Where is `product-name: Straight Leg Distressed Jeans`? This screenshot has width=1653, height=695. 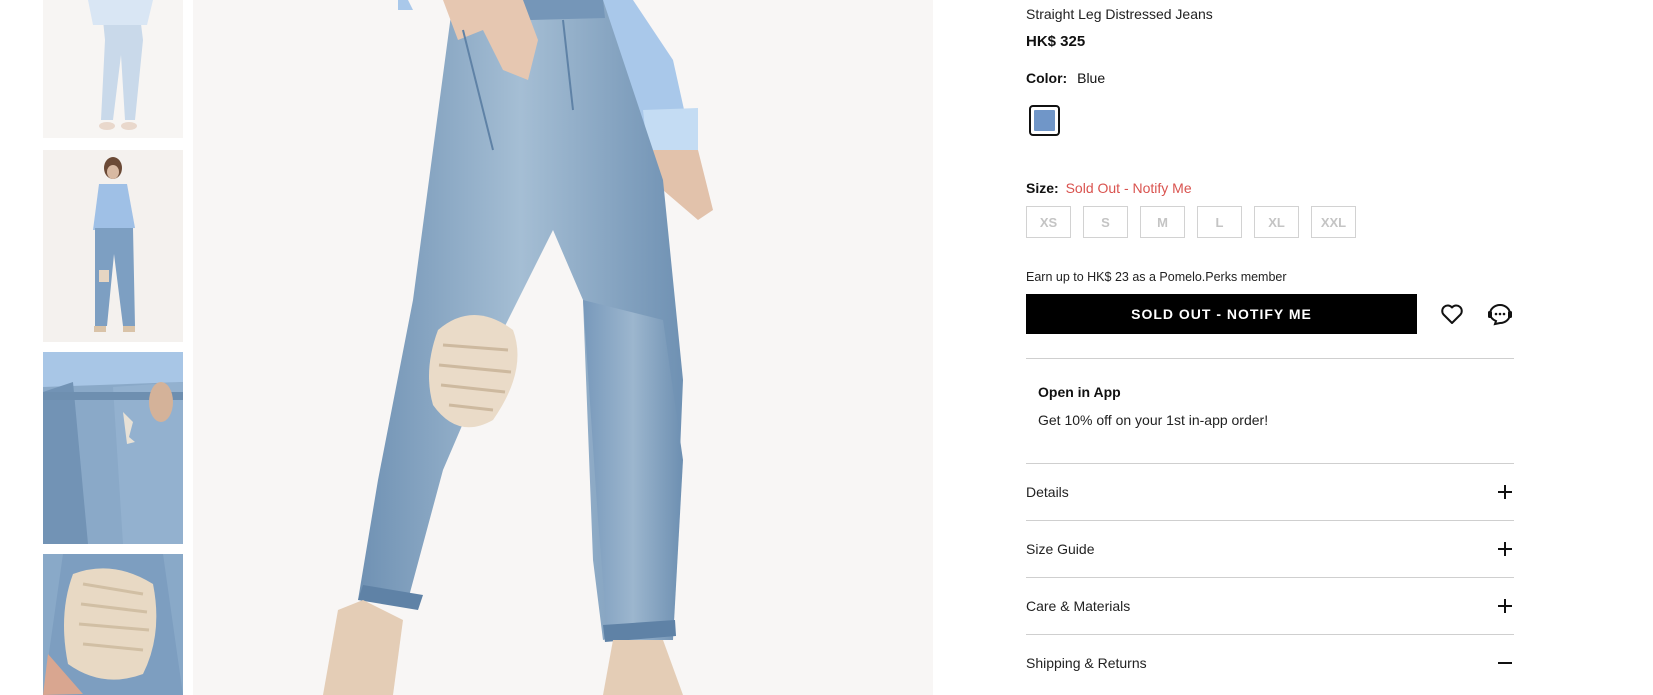
product-name: Straight Leg Distressed Jeans is located at coordinates (1119, 14).